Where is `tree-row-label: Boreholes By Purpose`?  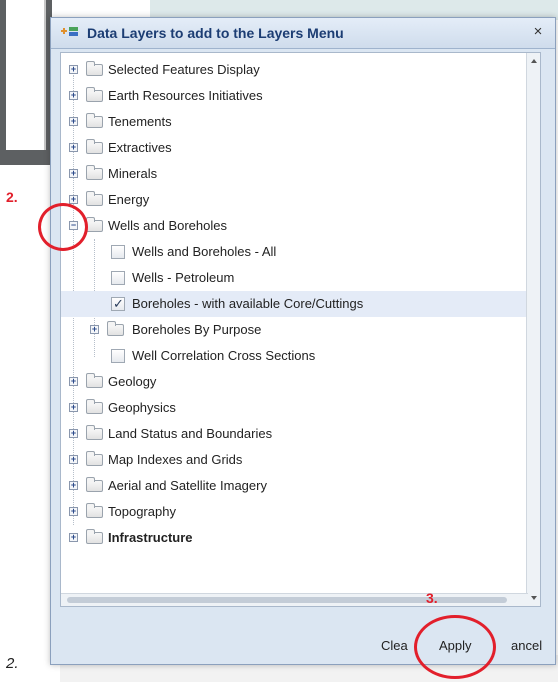
tree-row-label: Boreholes By Purpose is located at coordinates (197, 329).